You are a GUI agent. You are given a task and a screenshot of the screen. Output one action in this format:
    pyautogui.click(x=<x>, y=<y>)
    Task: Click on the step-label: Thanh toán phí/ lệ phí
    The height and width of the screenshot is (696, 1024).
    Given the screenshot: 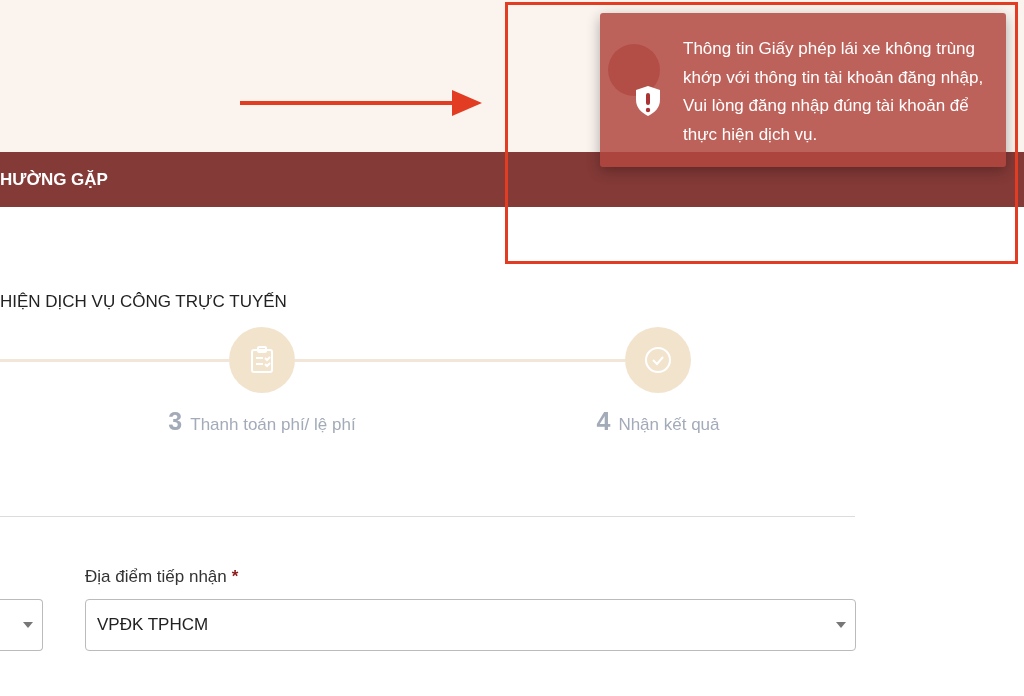 What is the action you would take?
    pyautogui.click(x=273, y=425)
    